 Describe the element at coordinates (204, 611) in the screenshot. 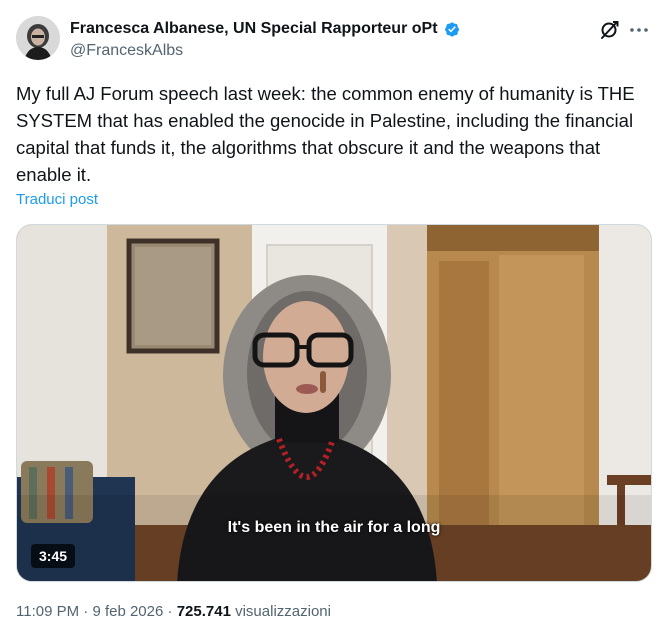

I see `views-count: 725.741` at that location.